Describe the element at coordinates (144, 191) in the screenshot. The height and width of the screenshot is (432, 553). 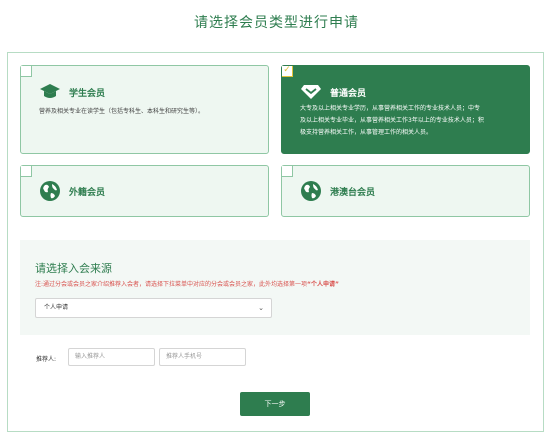
I see `card-foreign-member: 外籍会员` at that location.